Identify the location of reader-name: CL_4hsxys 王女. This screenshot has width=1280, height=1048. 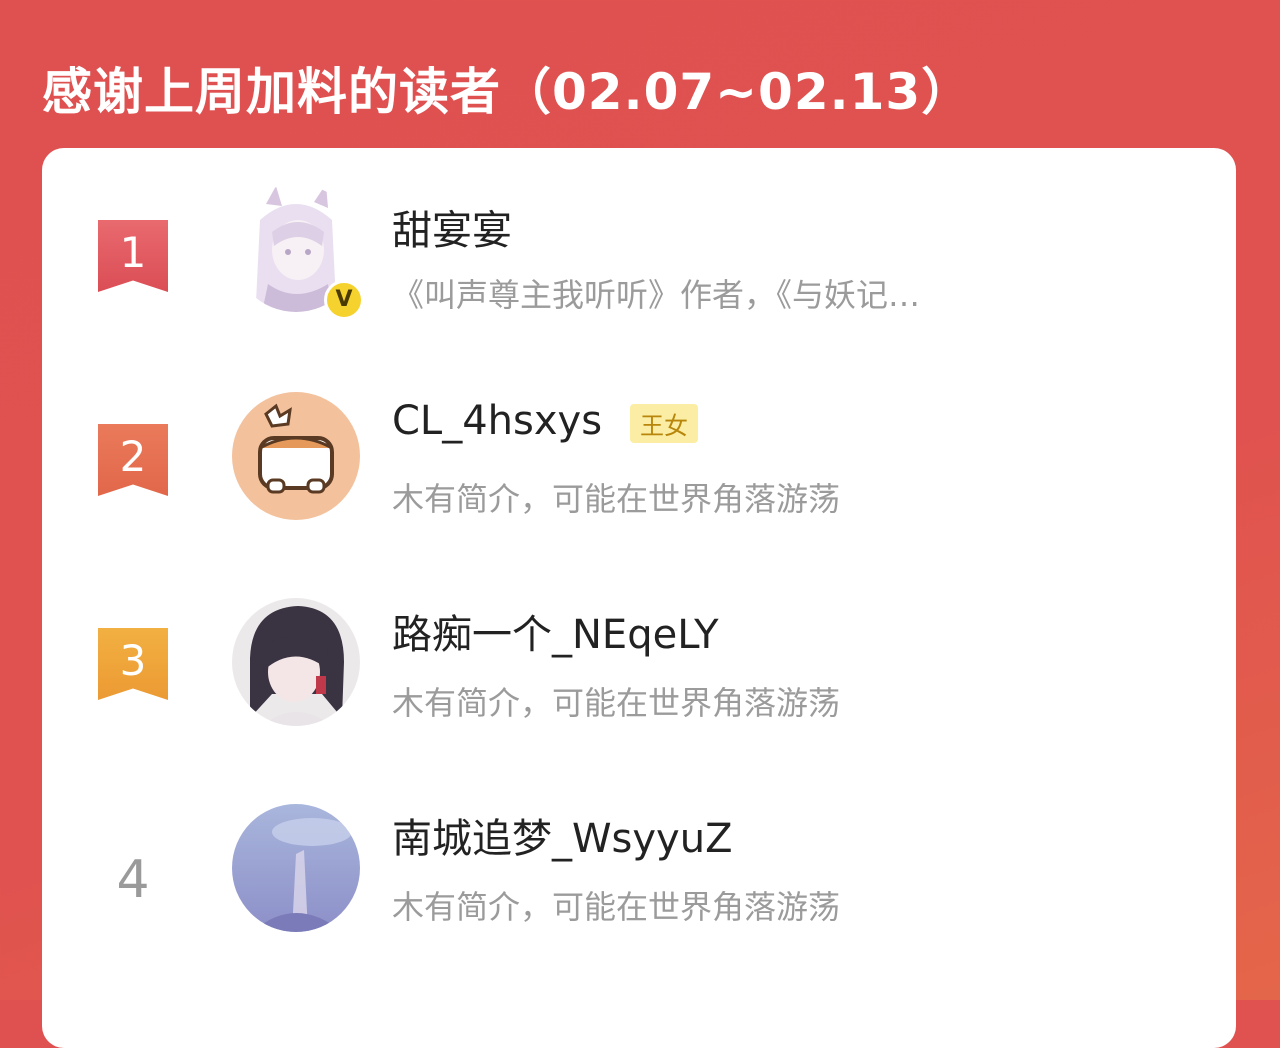
(545, 421).